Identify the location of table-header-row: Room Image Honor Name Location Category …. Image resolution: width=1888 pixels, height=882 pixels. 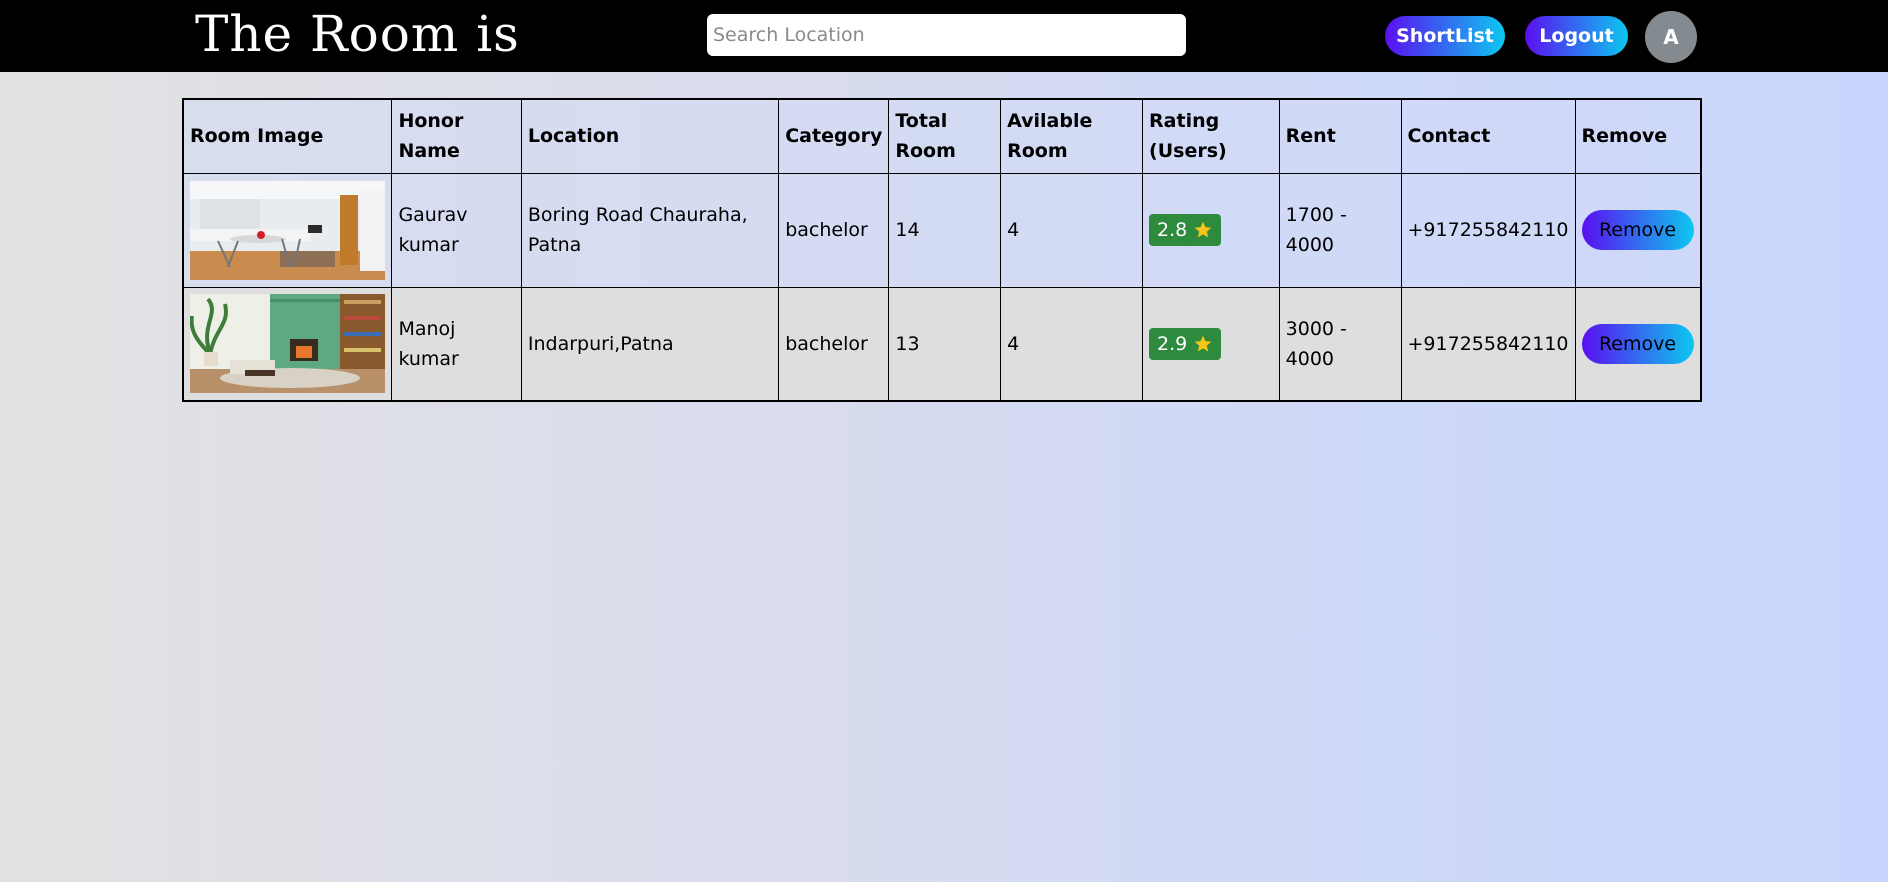
(942, 136).